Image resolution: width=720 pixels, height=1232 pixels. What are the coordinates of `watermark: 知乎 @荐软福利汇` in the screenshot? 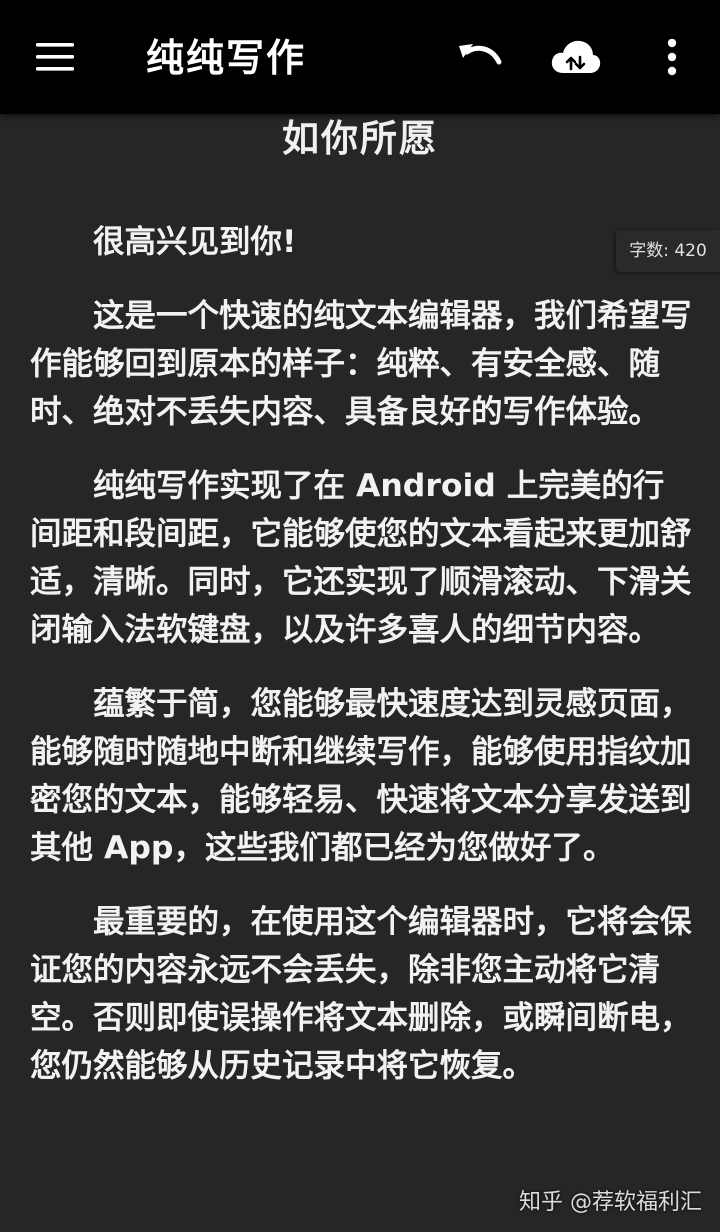 It's located at (610, 1202).